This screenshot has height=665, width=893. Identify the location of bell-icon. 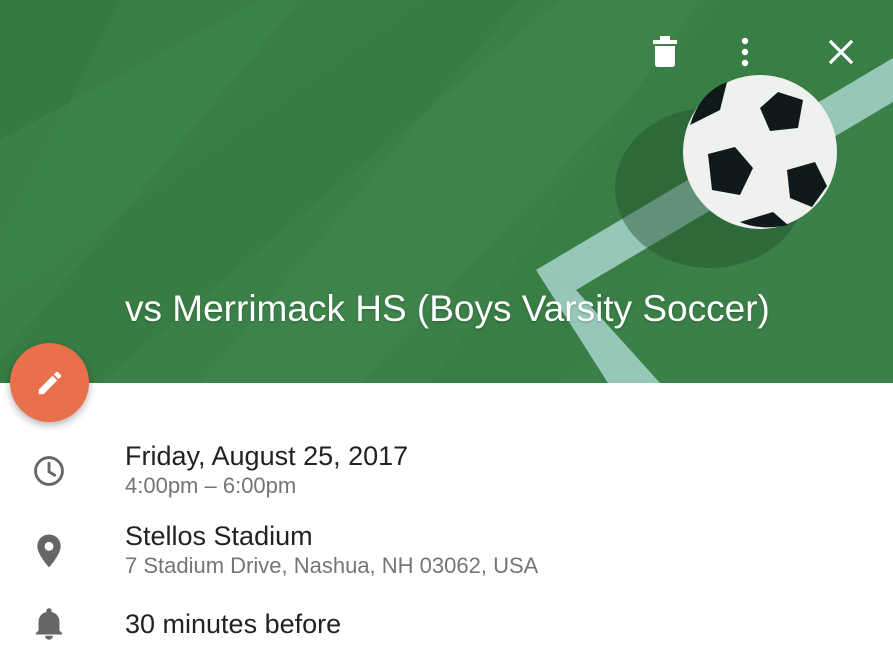
(49, 624).